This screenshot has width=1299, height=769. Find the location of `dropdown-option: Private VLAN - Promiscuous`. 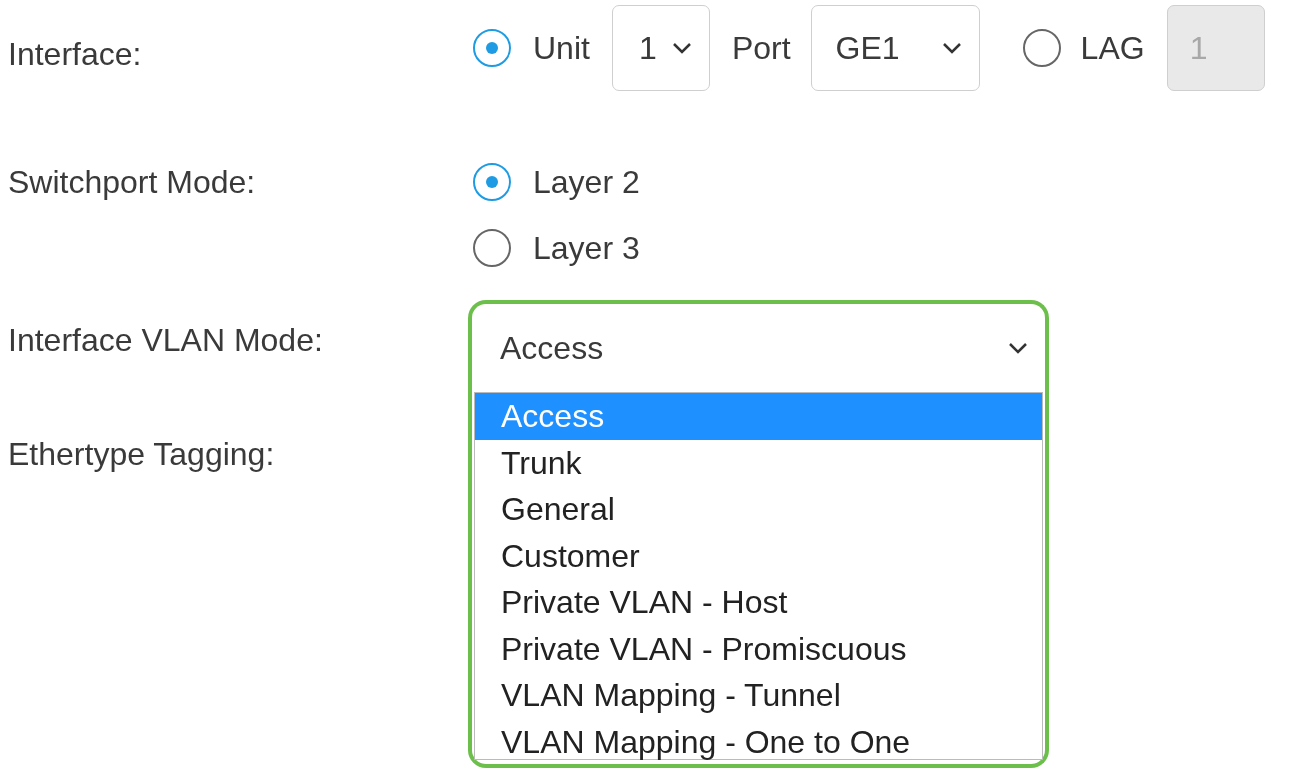

dropdown-option: Private VLAN - Promiscuous is located at coordinates (758, 648).